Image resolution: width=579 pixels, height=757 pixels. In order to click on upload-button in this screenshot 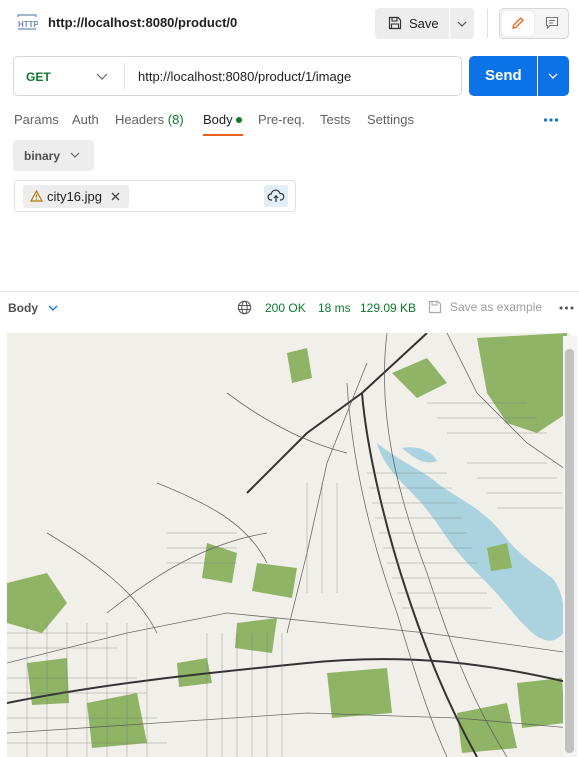, I will do `click(276, 196)`.